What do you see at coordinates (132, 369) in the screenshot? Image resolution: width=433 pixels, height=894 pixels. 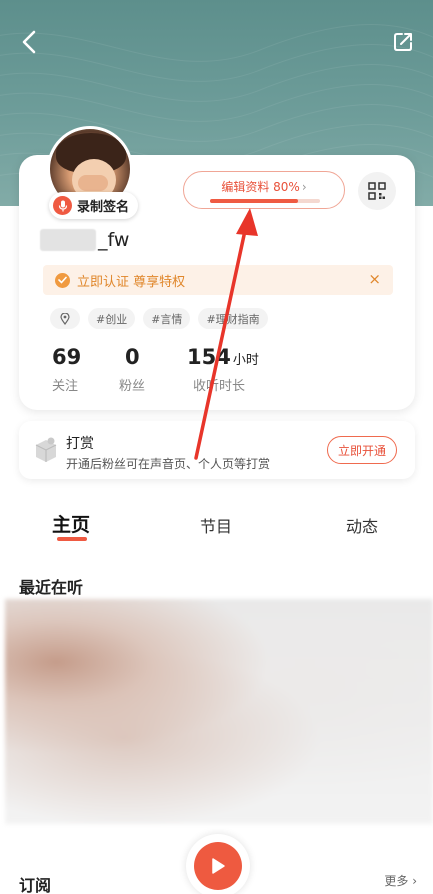 I see `stat-followers: 0 粉丝` at bounding box center [132, 369].